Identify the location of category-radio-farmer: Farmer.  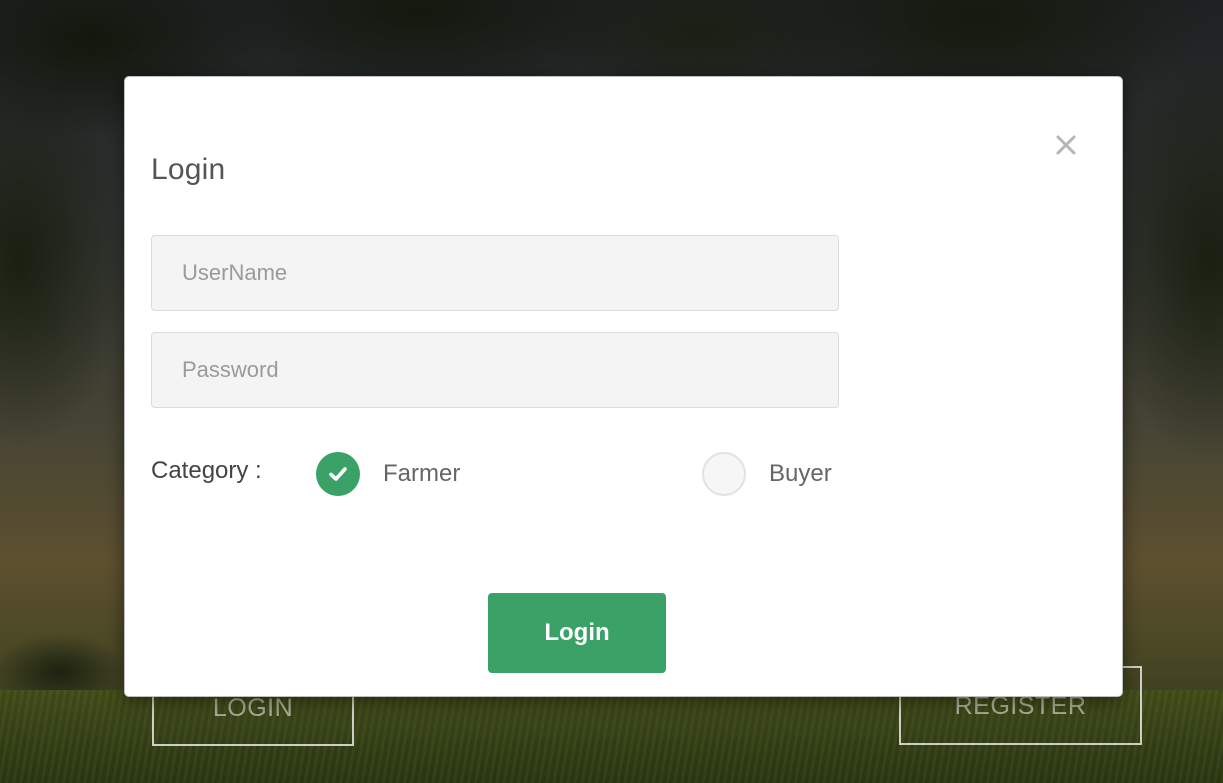
(388, 474).